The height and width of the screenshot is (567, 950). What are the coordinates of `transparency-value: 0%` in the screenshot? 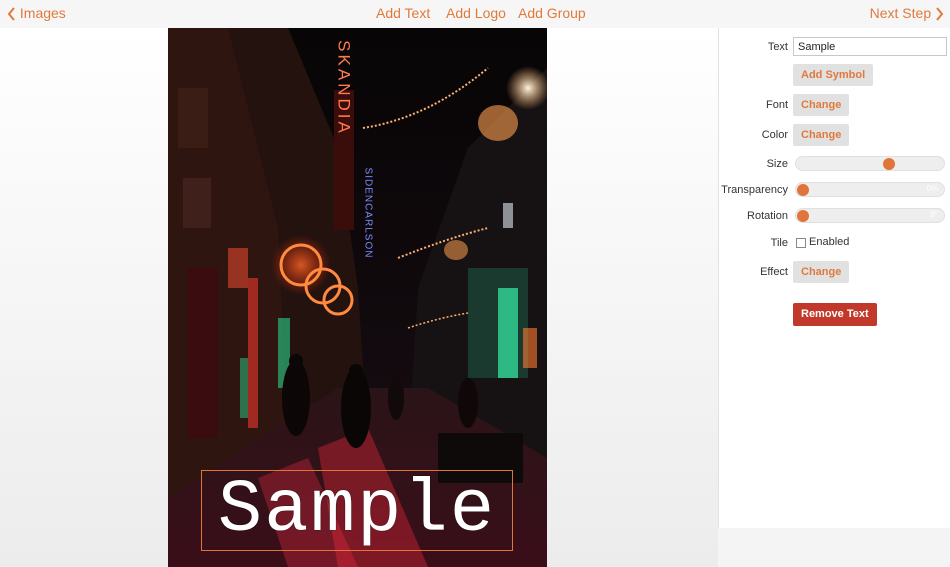 It's located at (932, 188).